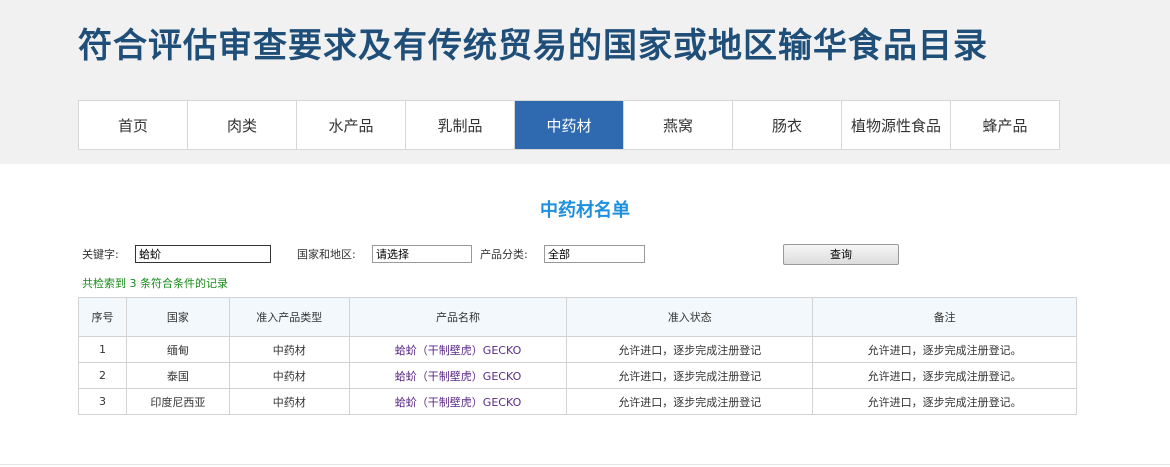  I want to click on result-count: 共检索到 3 条符合条件的记录, so click(155, 283).